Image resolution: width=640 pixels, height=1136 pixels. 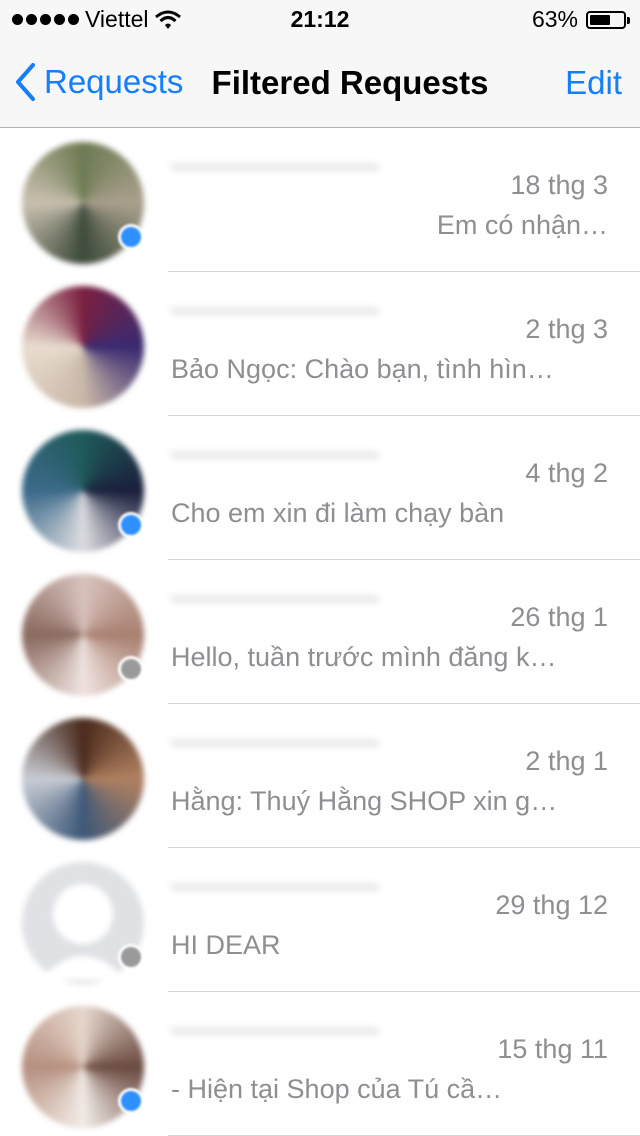 What do you see at coordinates (559, 617) in the screenshot?
I see `message-date: 26 thg 1` at bounding box center [559, 617].